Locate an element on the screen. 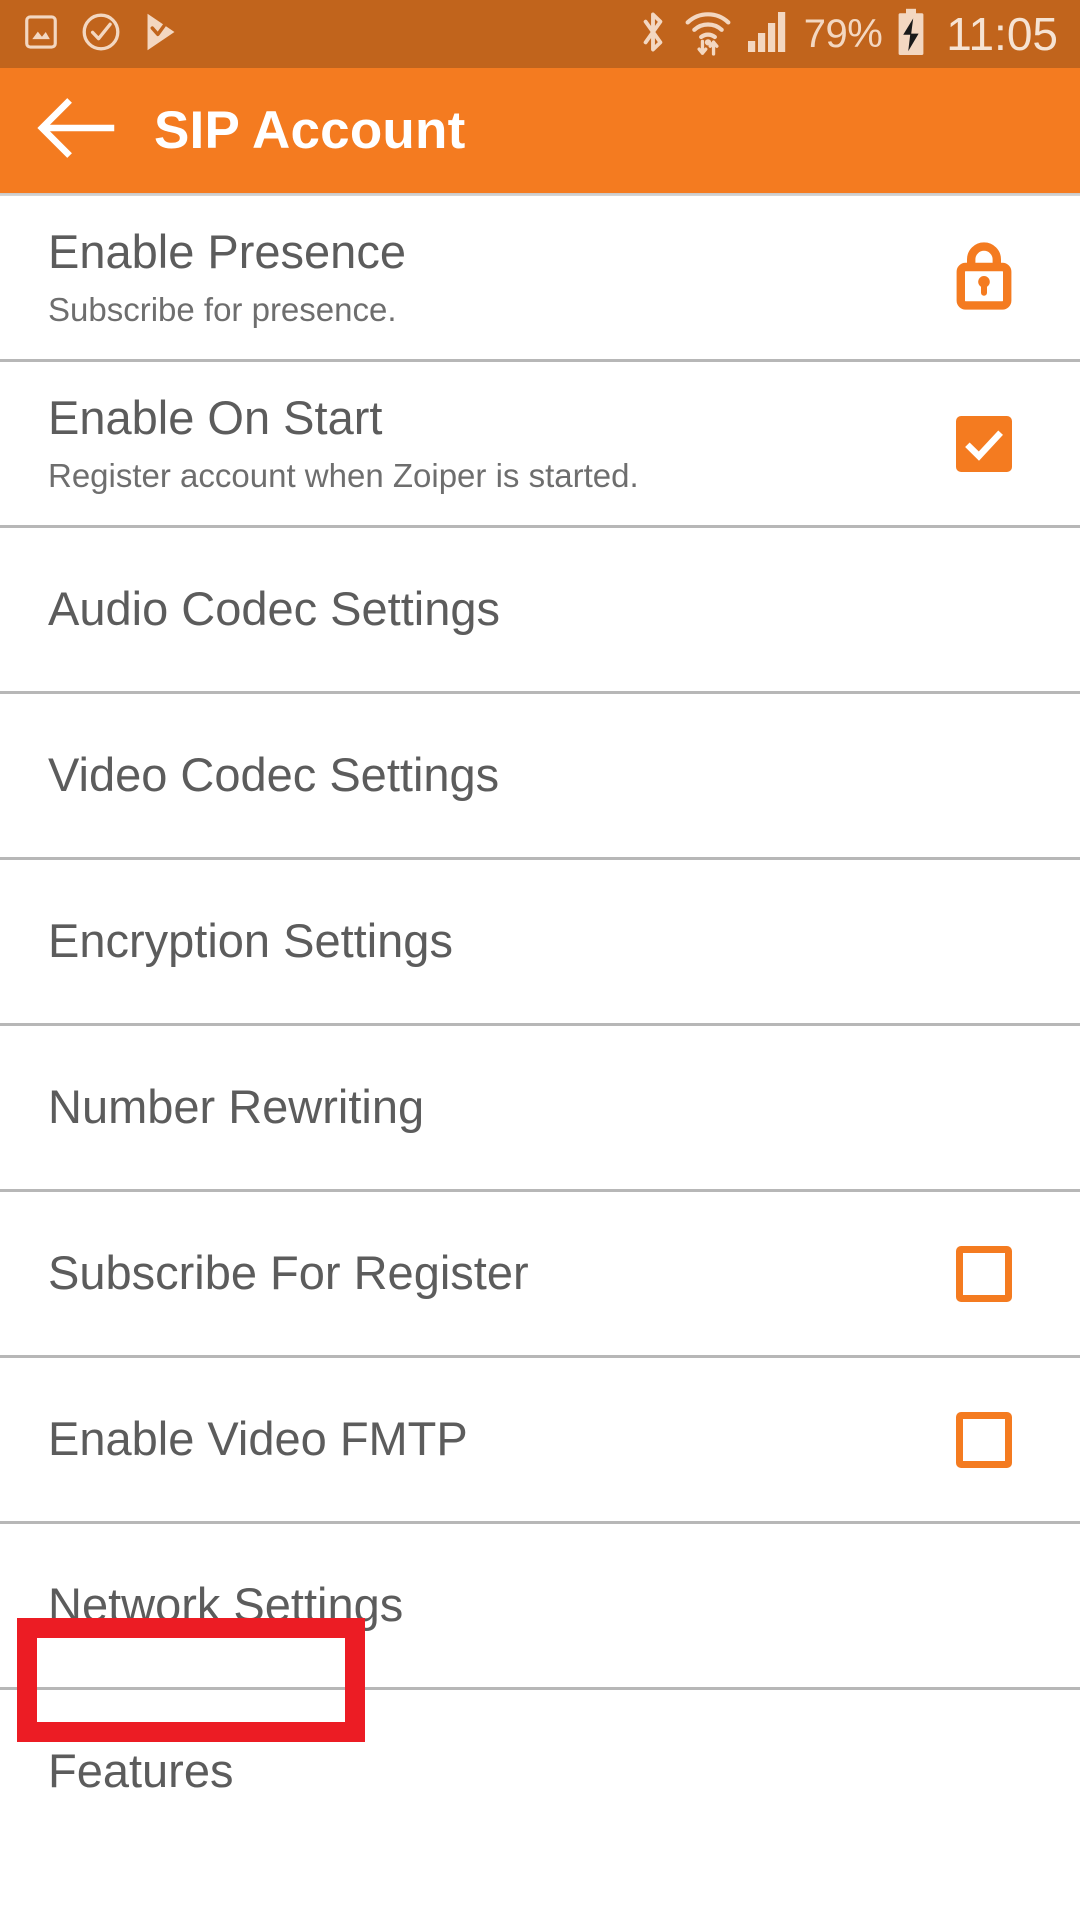 Image resolution: width=1080 pixels, height=1920 pixels. status-bar: 79% 11:05 is located at coordinates (540, 34).